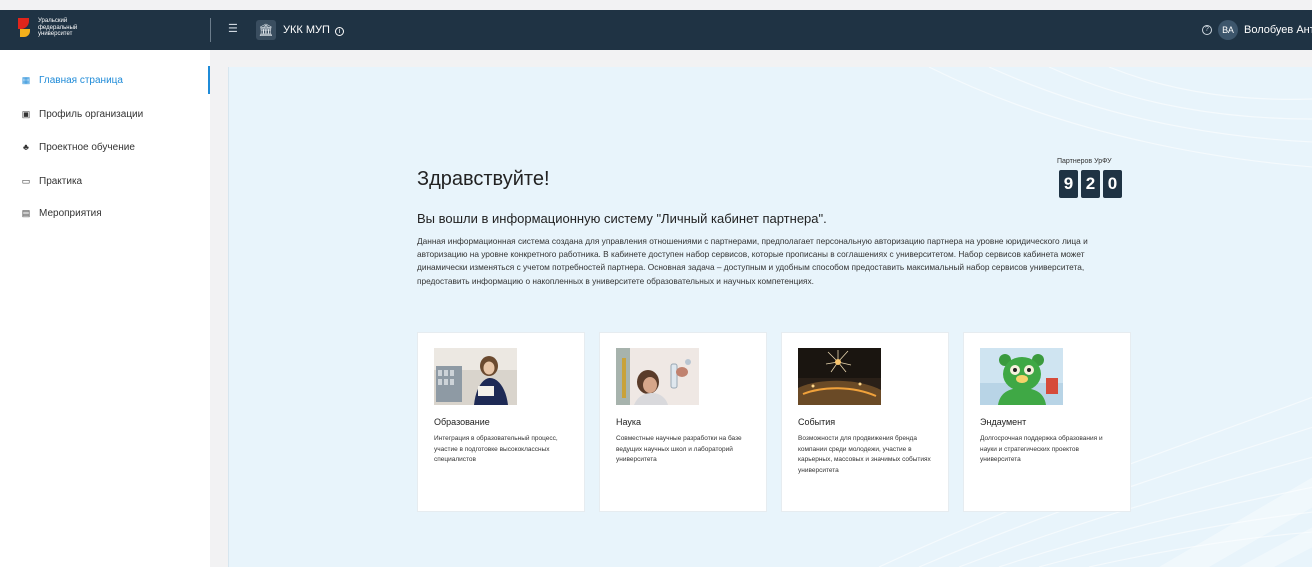  I want to click on card-title: Образование, so click(462, 422).